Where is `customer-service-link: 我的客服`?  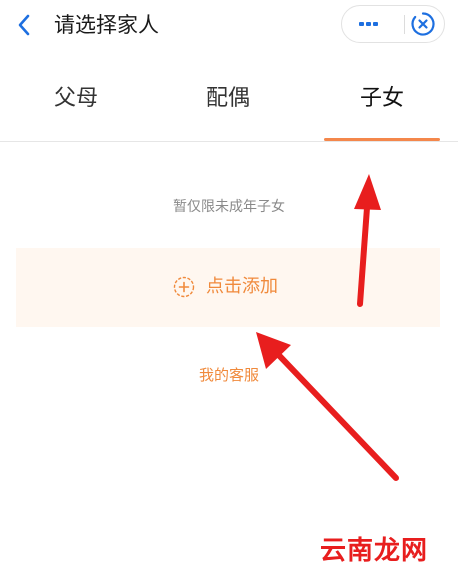 customer-service-link: 我的客服 is located at coordinates (229, 375).